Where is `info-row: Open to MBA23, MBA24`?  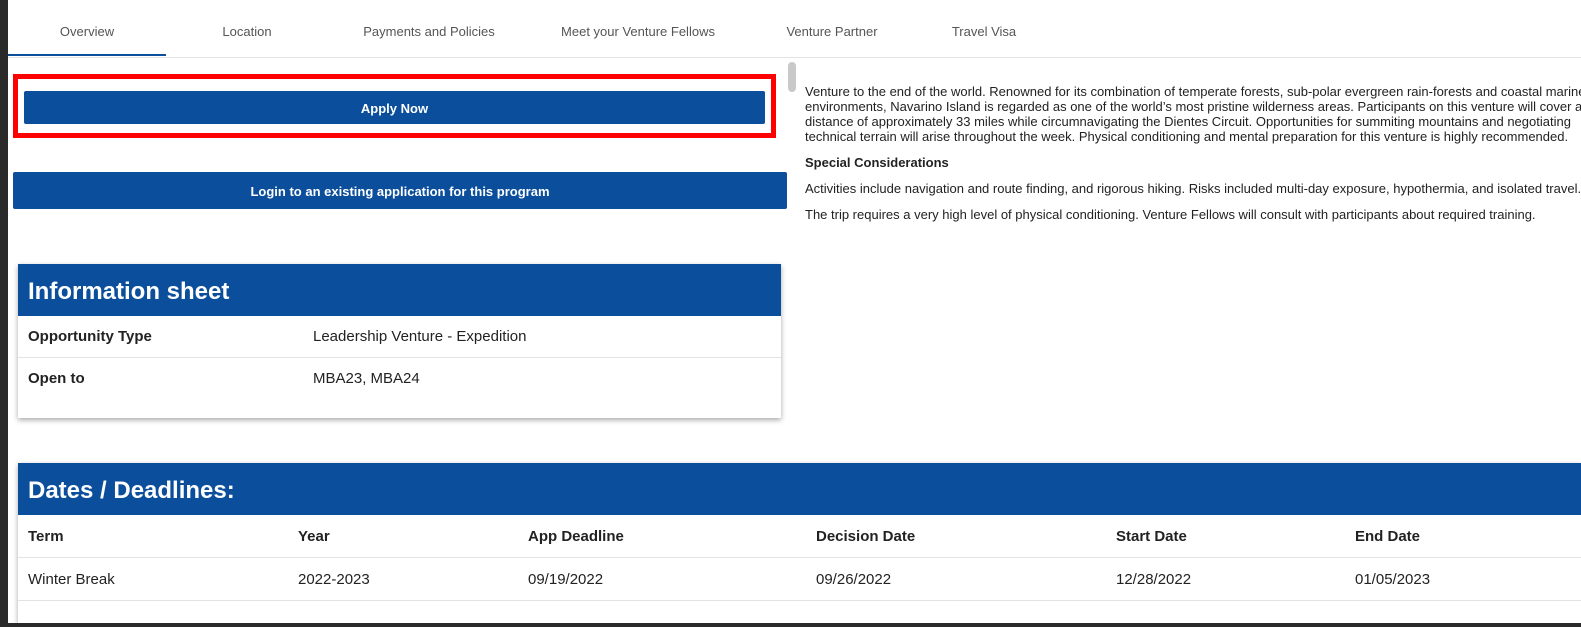
info-row: Open to MBA23, MBA24 is located at coordinates (399, 378).